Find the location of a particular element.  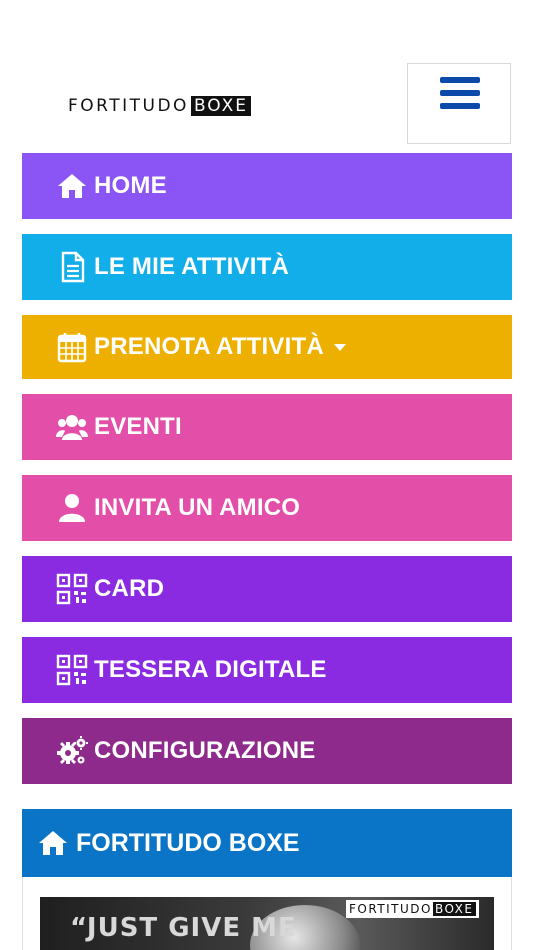

nav-prenota-attivita-button: PRENOTA ATTIVITÀ is located at coordinates (267, 347).